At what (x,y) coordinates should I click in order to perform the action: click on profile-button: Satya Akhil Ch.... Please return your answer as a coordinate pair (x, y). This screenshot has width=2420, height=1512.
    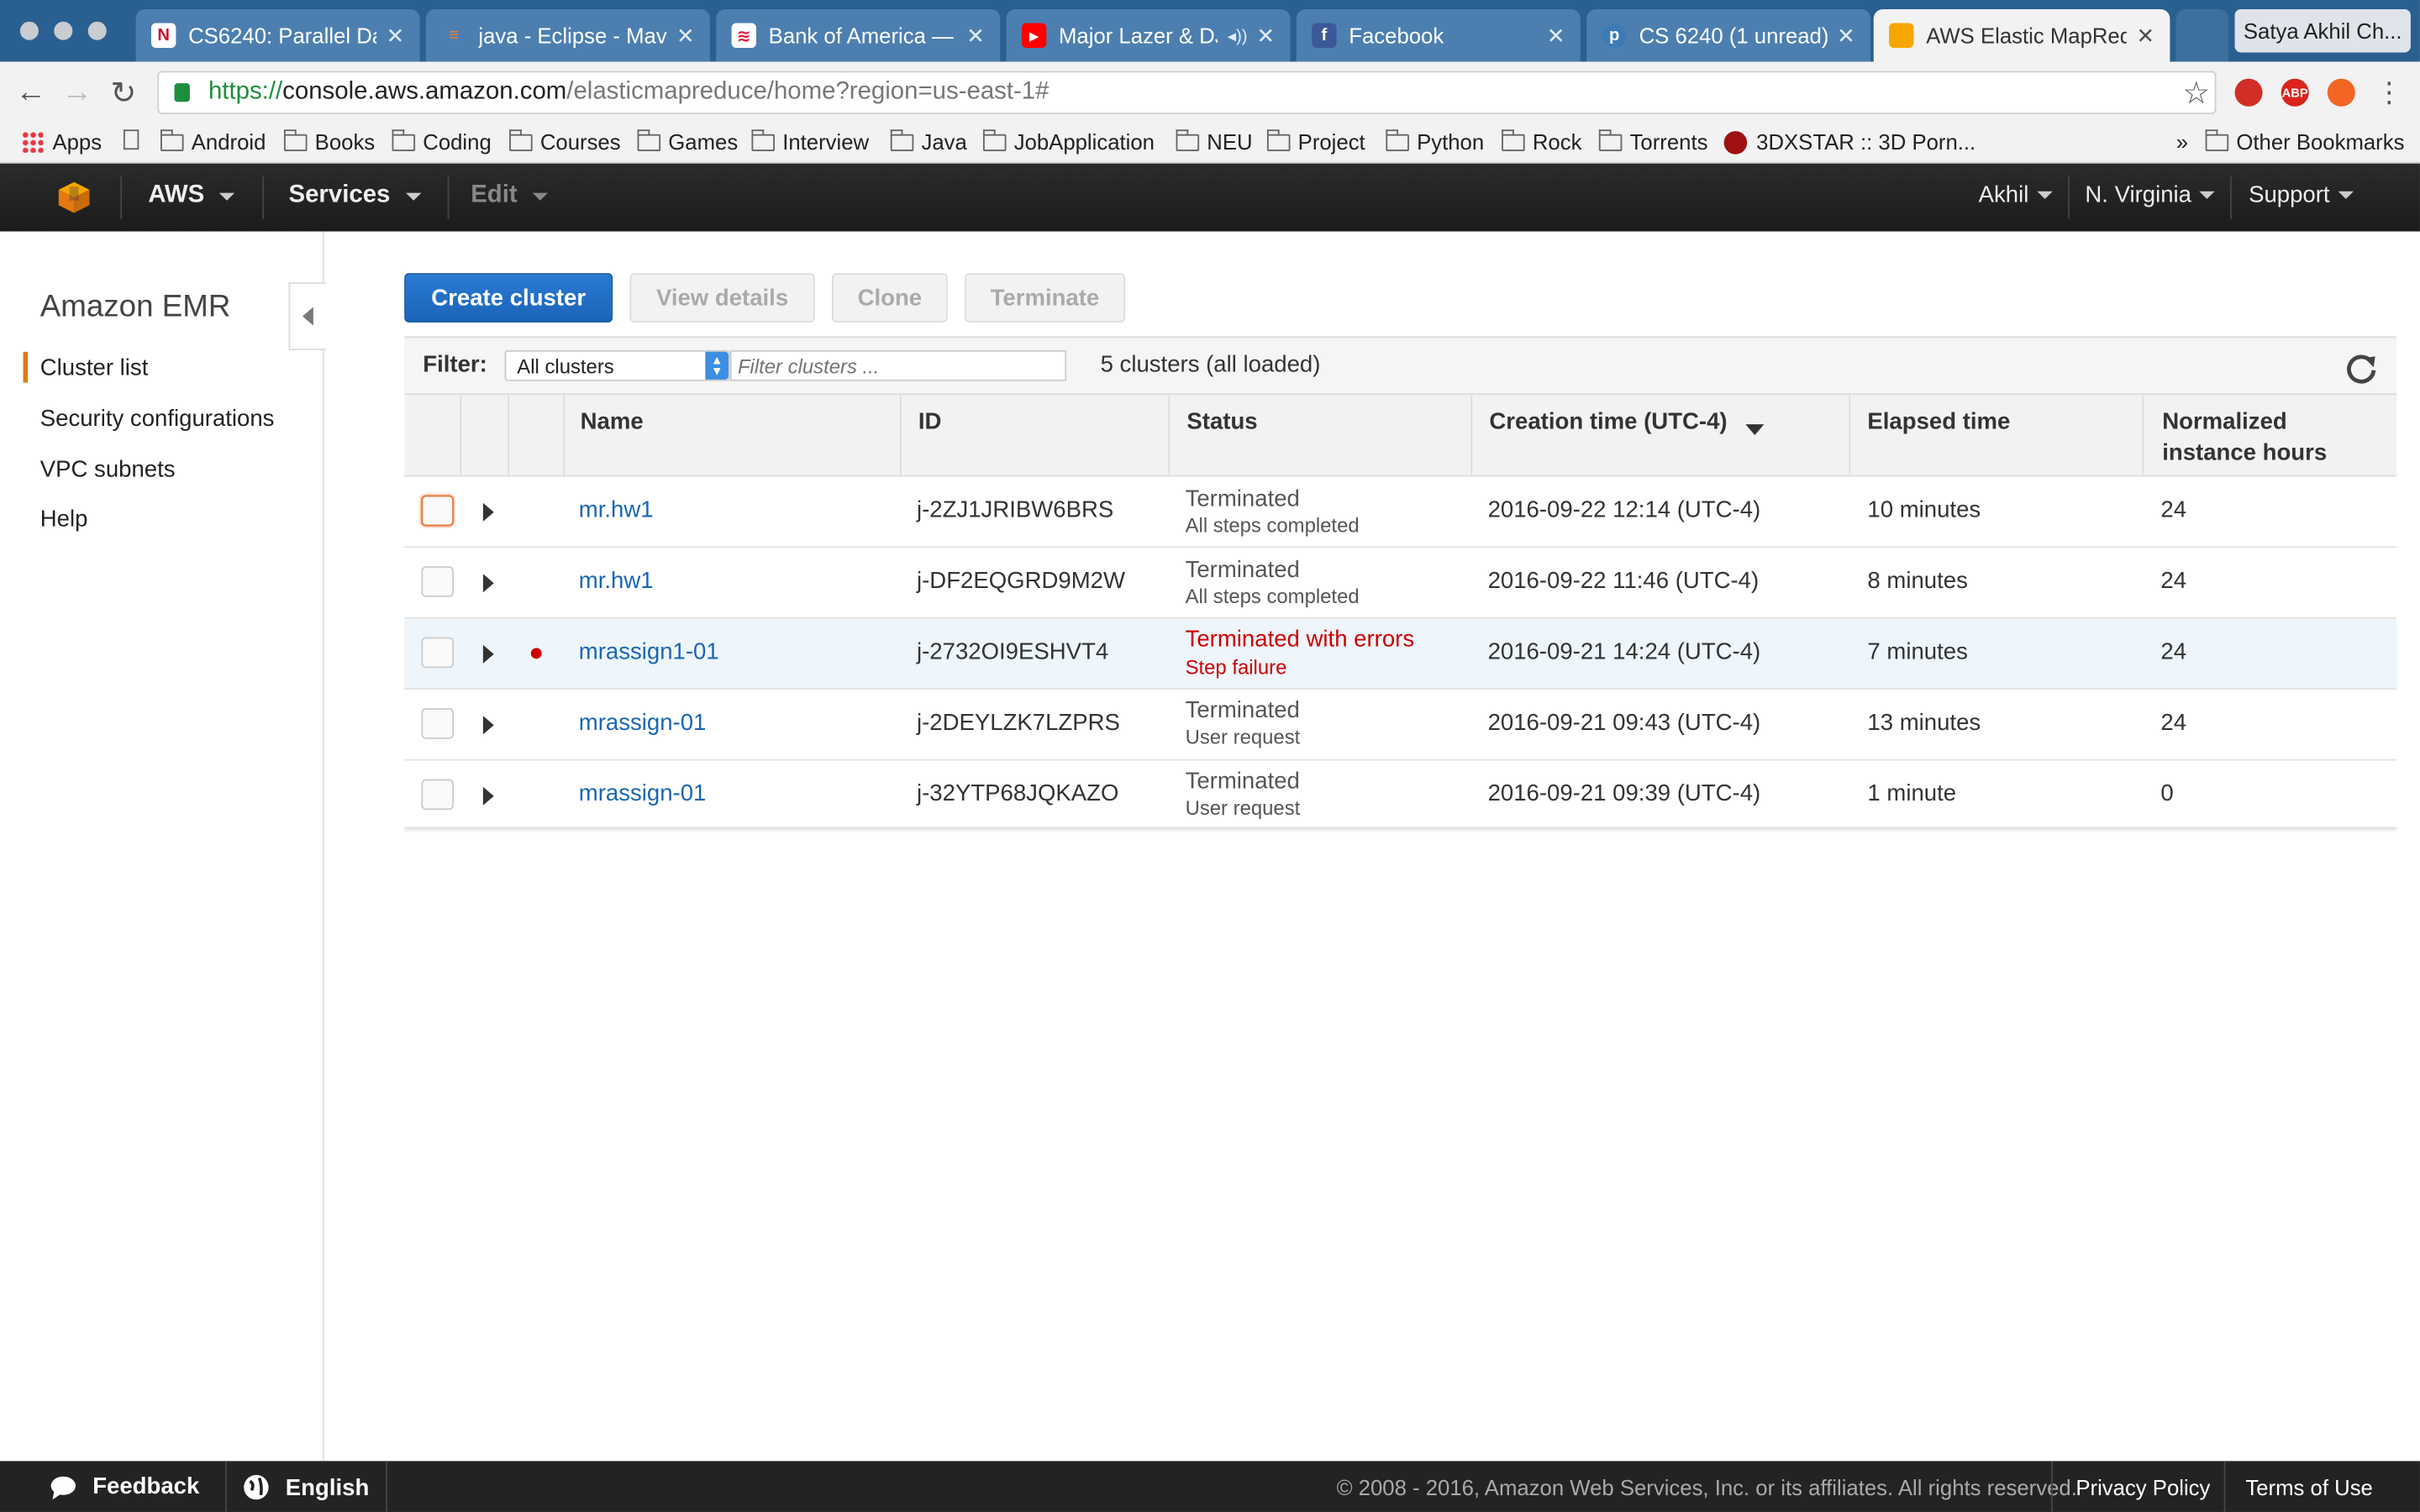
    Looking at the image, I should click on (2323, 31).